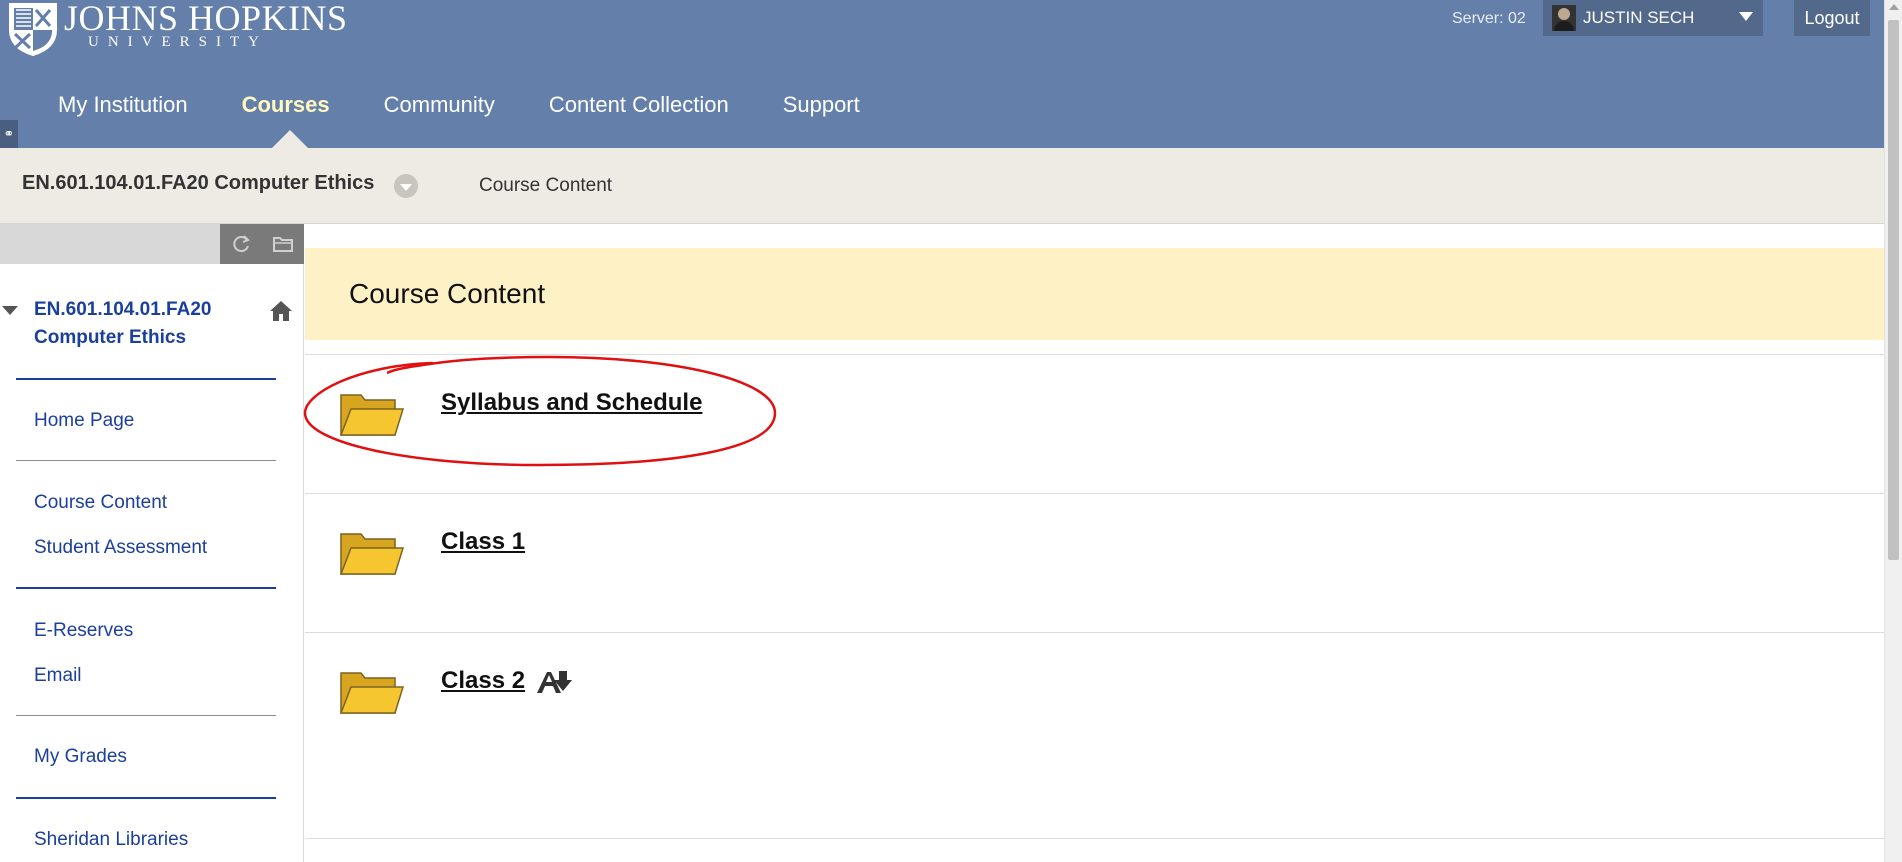  What do you see at coordinates (447, 293) in the screenshot?
I see `page-title: Course Content` at bounding box center [447, 293].